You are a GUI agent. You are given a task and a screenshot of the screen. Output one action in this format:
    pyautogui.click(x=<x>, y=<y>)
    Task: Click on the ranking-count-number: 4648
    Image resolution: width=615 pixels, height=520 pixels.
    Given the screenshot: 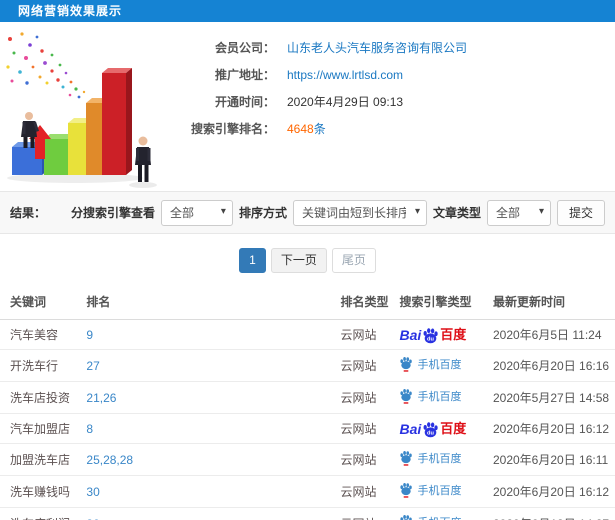 What is the action you would take?
    pyautogui.click(x=300, y=129)
    